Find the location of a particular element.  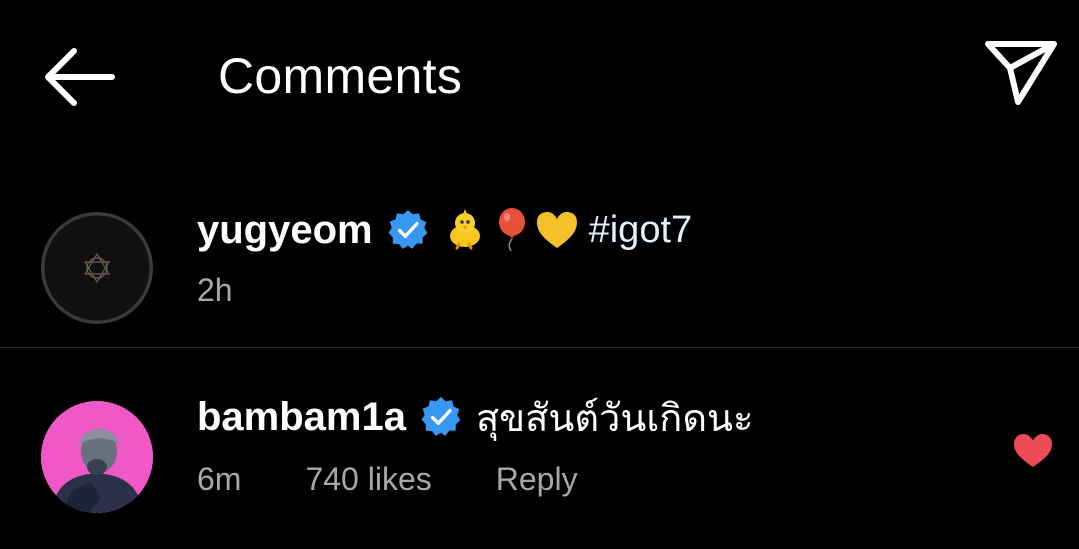

comment-line: yugyeom #igot7 is located at coordinates (444, 230).